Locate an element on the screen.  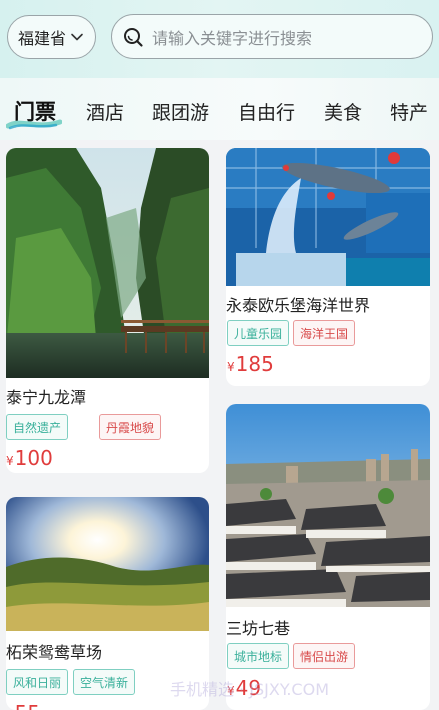
tab-specialties: 特产 is located at coordinates (409, 111).